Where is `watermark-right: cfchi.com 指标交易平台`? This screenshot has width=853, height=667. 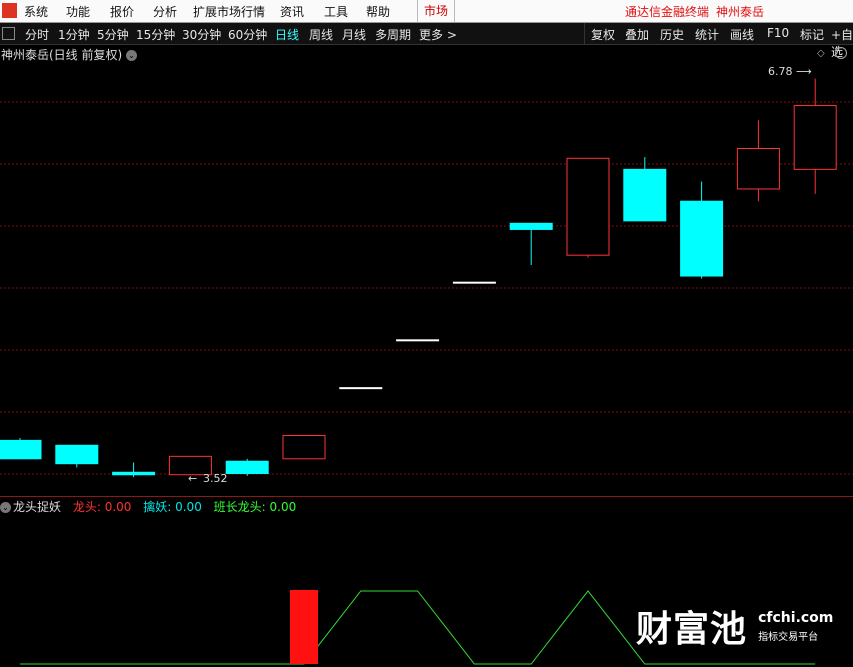 watermark-right: cfchi.com 指标交易平台 is located at coordinates (795, 626).